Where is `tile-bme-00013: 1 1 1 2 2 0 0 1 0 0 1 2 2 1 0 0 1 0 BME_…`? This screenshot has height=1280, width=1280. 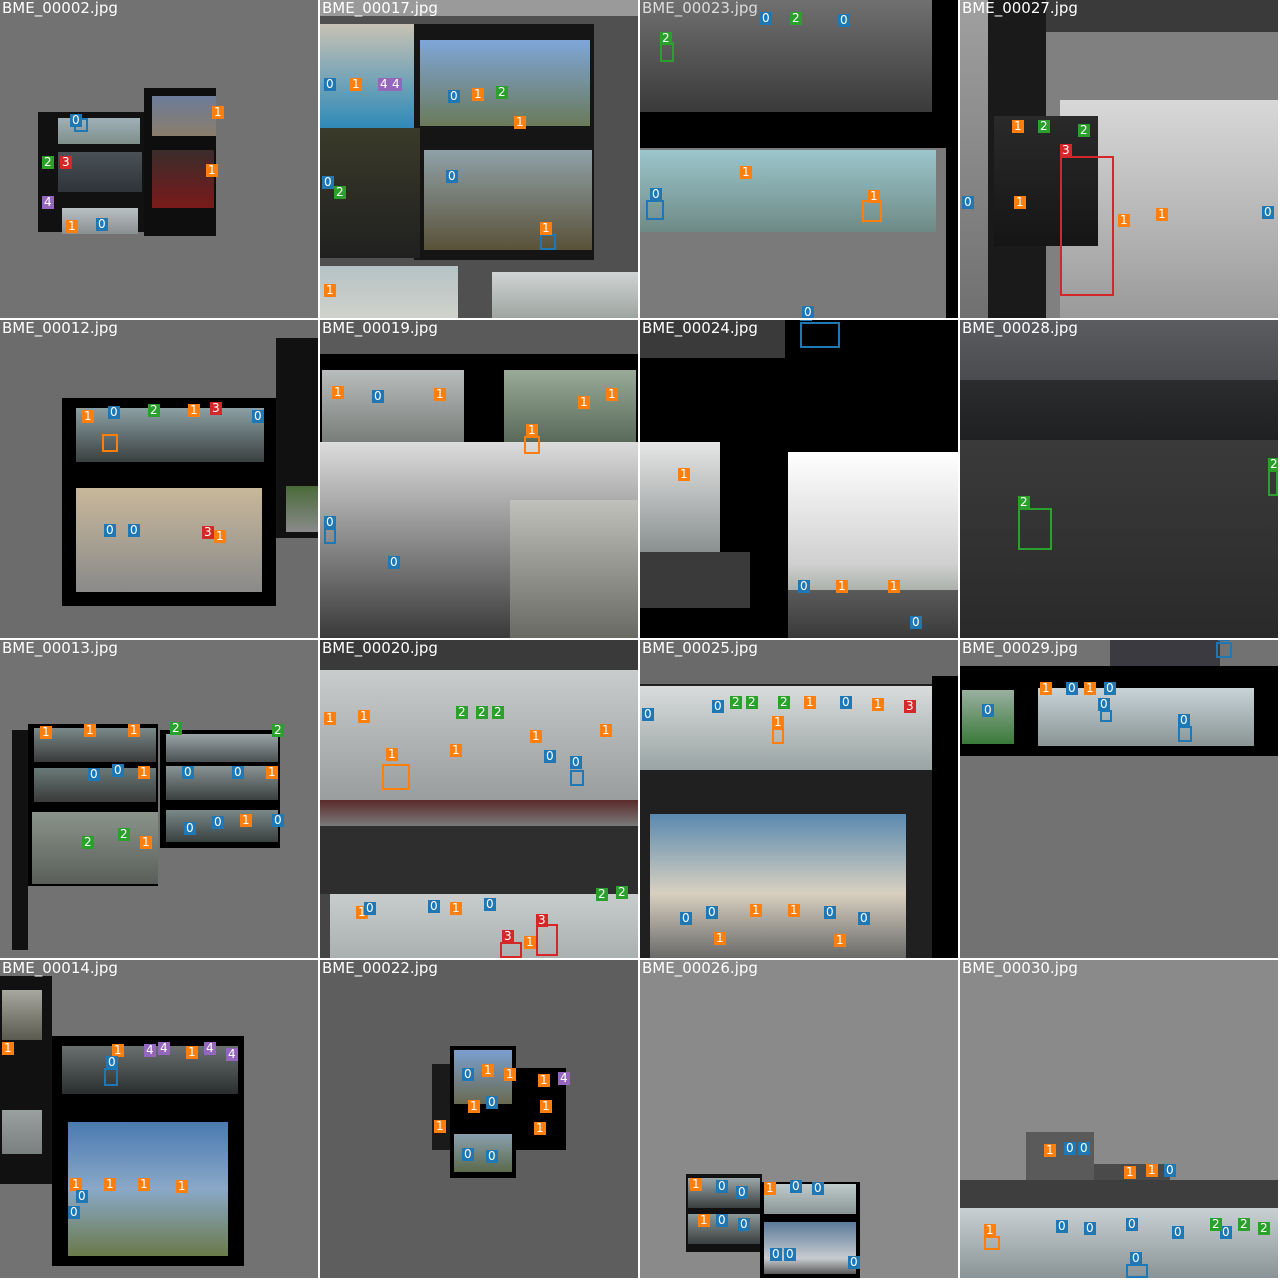 tile-bme-00013: 1 1 1 2 2 0 0 1 0 0 1 2 2 1 0 0 1 0 BME_… is located at coordinates (159, 799).